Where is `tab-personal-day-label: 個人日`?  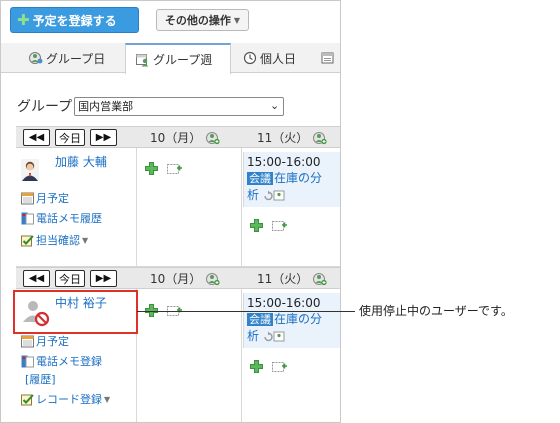 tab-personal-day-label: 個人日 is located at coordinates (278, 58).